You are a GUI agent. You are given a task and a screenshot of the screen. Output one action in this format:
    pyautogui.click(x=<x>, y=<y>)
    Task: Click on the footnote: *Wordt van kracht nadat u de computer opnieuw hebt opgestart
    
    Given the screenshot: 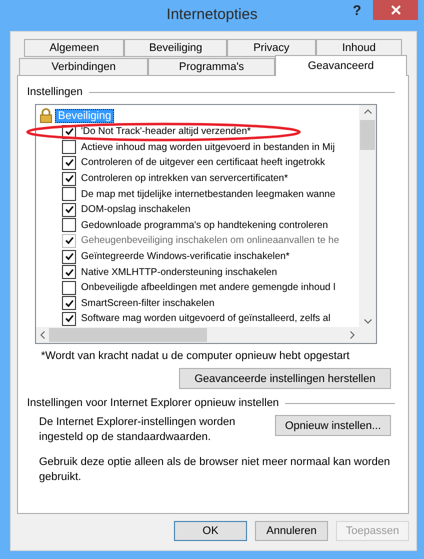 What is the action you would take?
    pyautogui.click(x=196, y=356)
    